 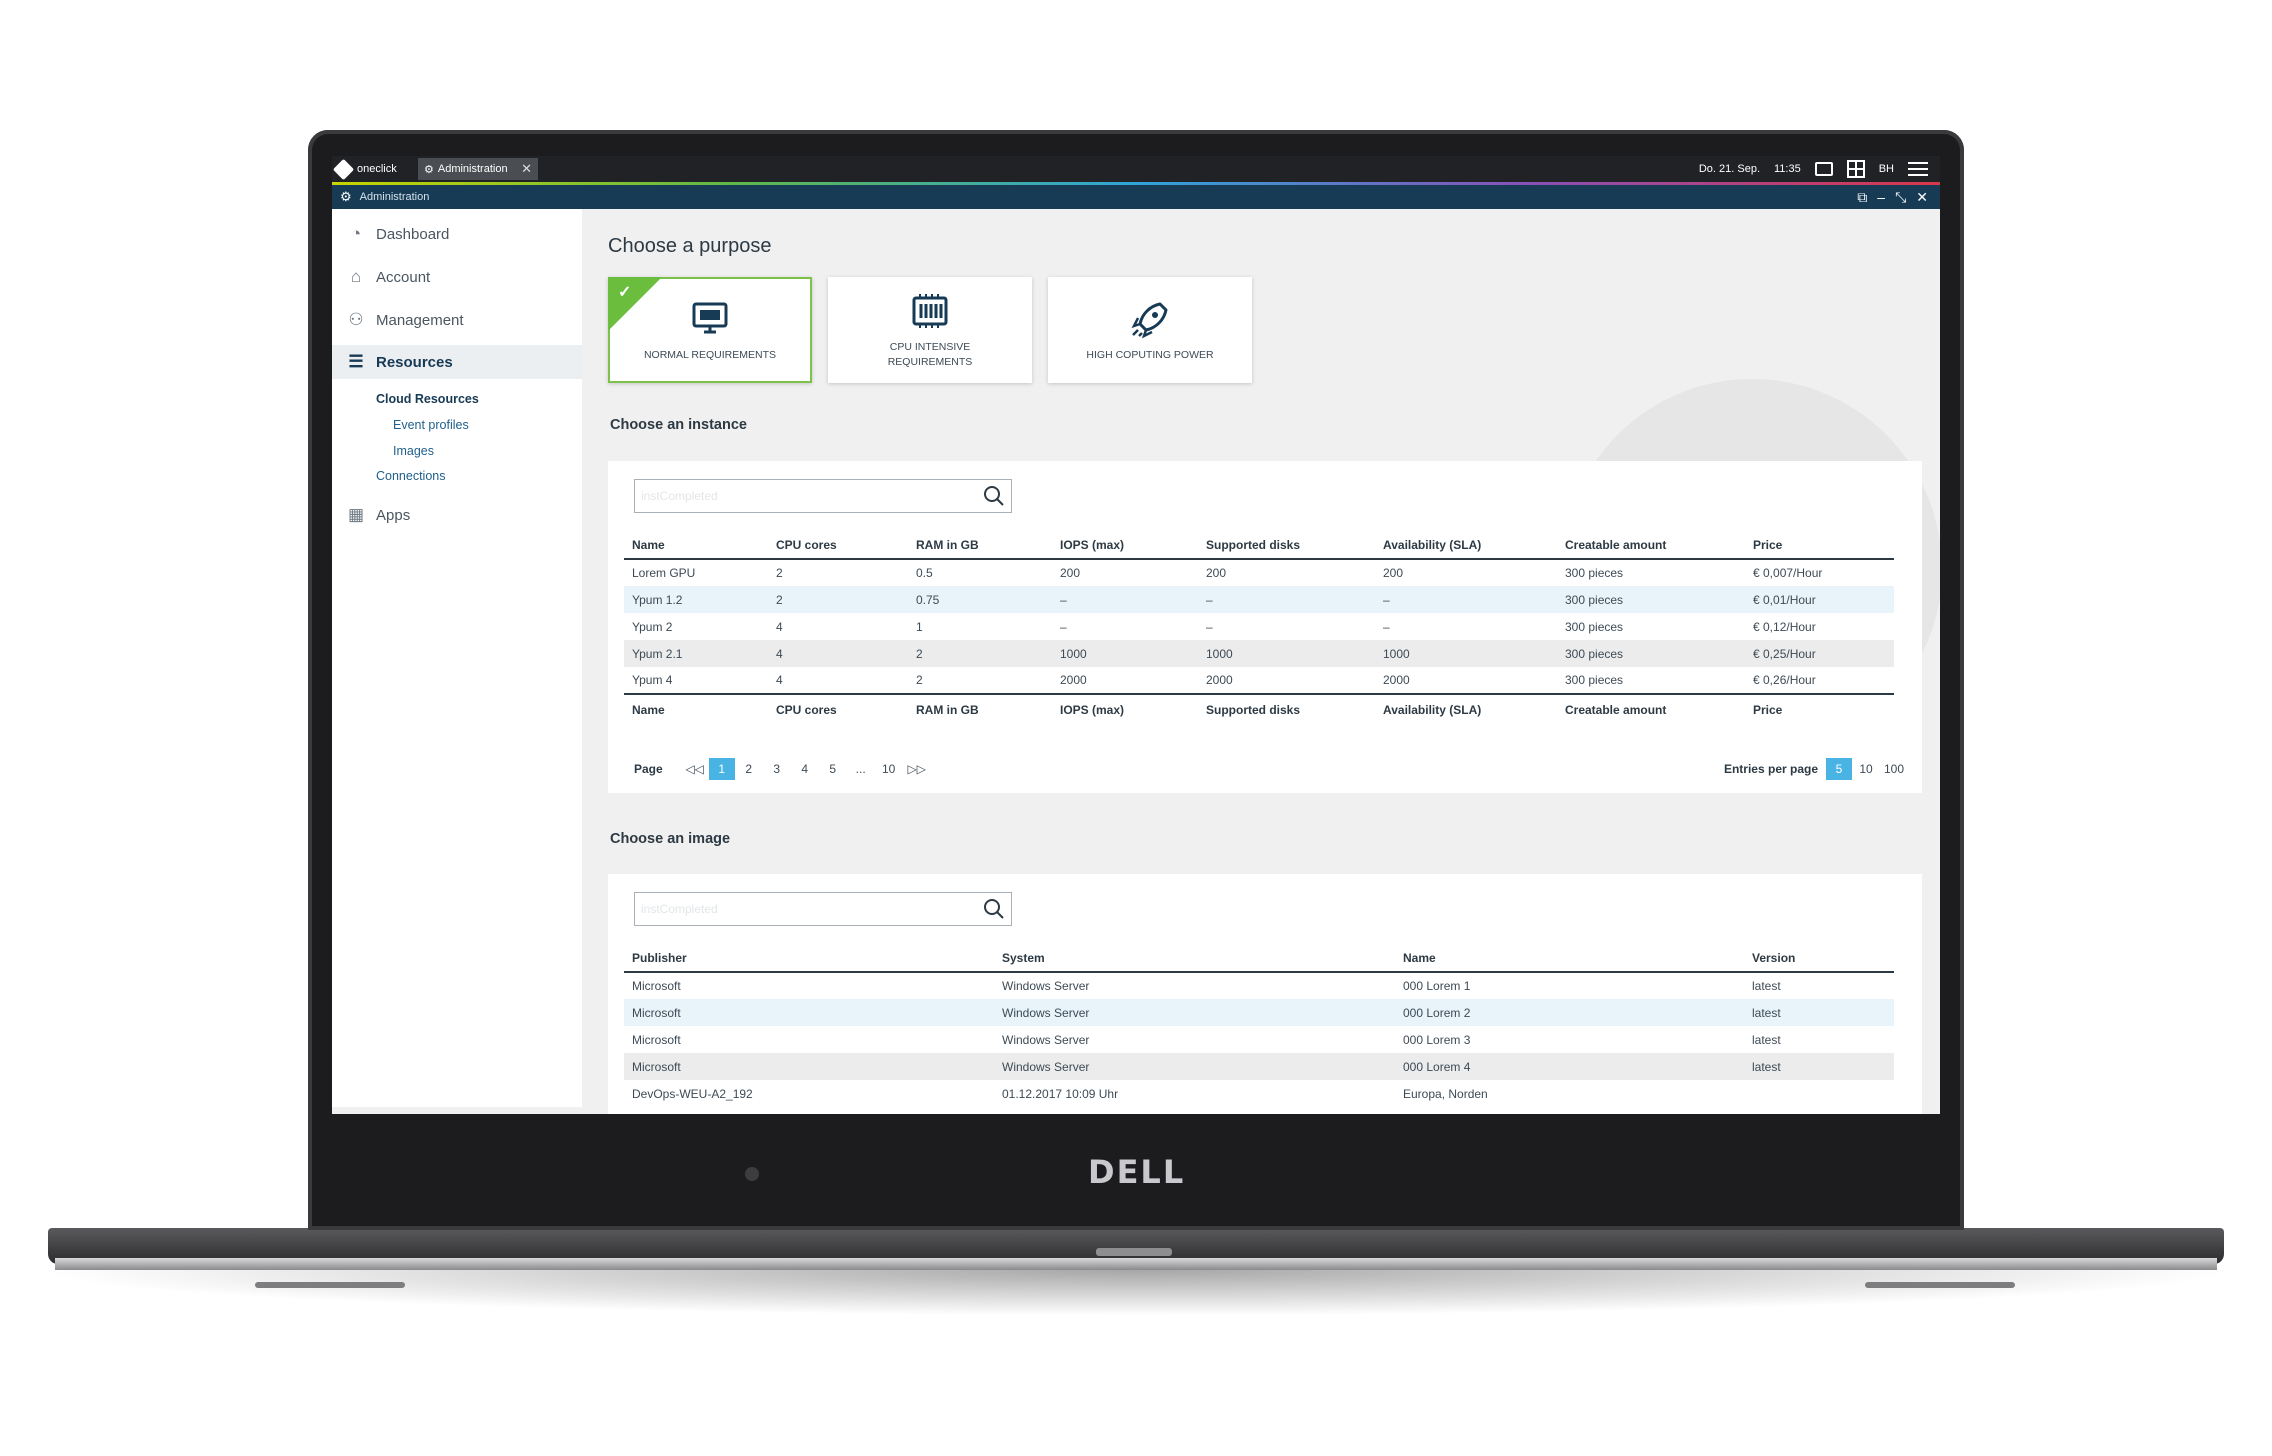 What do you see at coordinates (690, 246) in the screenshot?
I see `purpose-title: Choose a purpose` at bounding box center [690, 246].